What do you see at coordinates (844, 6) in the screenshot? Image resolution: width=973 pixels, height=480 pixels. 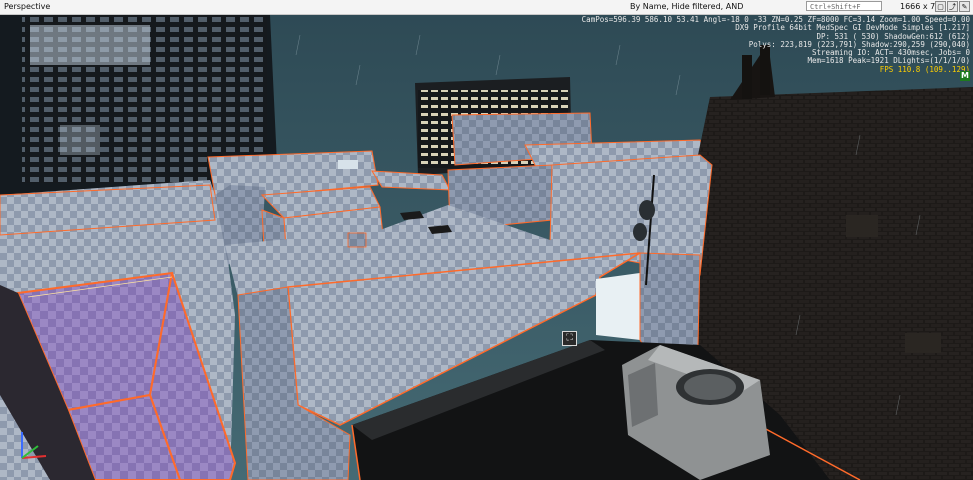 I see `search-input: Ctrl+Shift+F` at bounding box center [844, 6].